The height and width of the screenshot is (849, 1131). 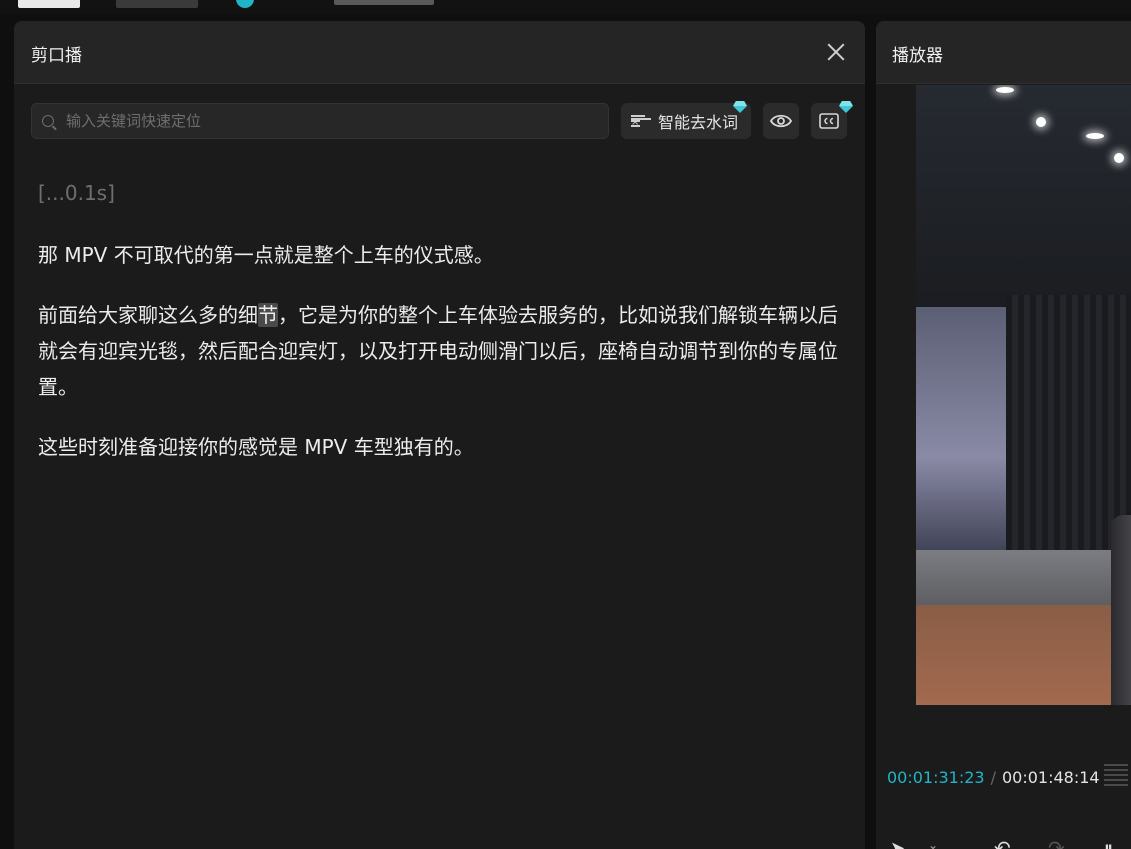 What do you see at coordinates (1023, 200) in the screenshot?
I see `video-ceiling` at bounding box center [1023, 200].